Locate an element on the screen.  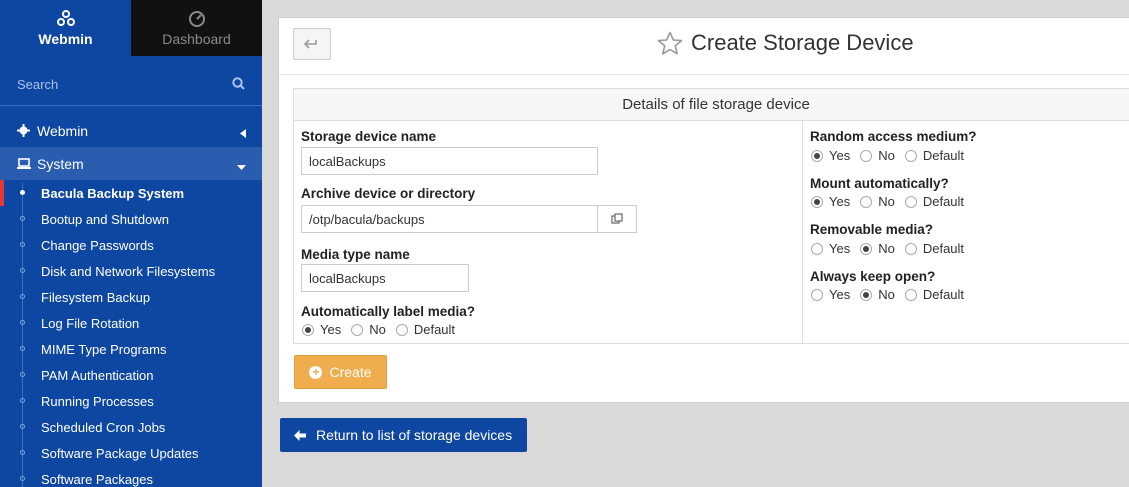
auto-label-yes: Yes is located at coordinates (321, 329).